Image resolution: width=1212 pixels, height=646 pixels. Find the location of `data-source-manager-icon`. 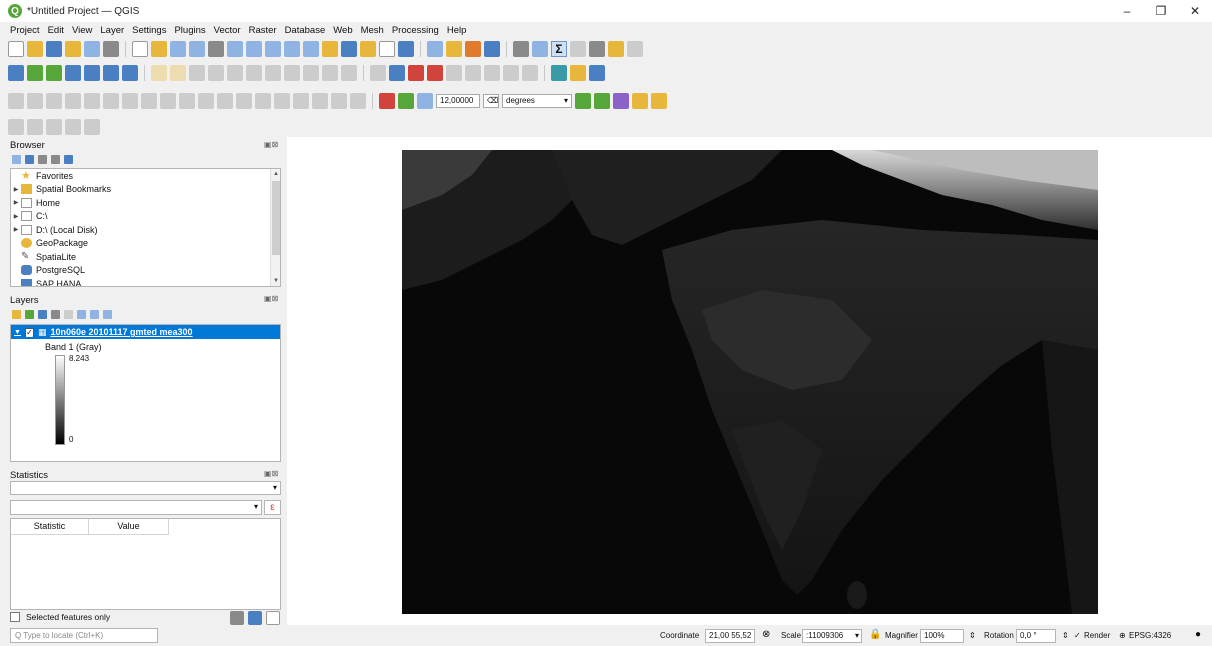

data-source-manager-icon is located at coordinates (16, 73).